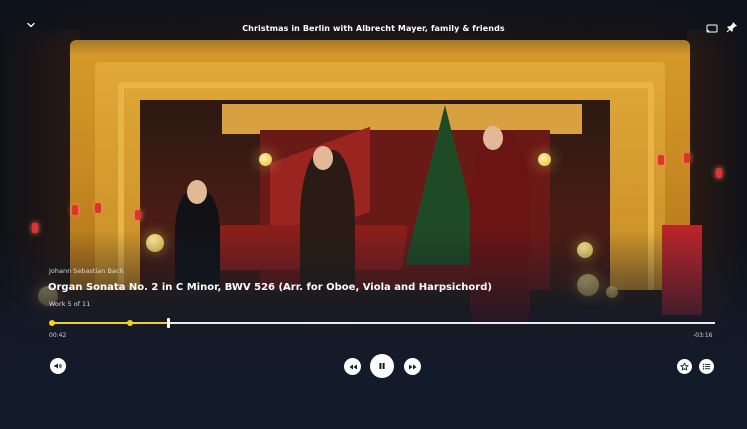 The height and width of the screenshot is (429, 747). I want to click on previous-icon, so click(353, 366).